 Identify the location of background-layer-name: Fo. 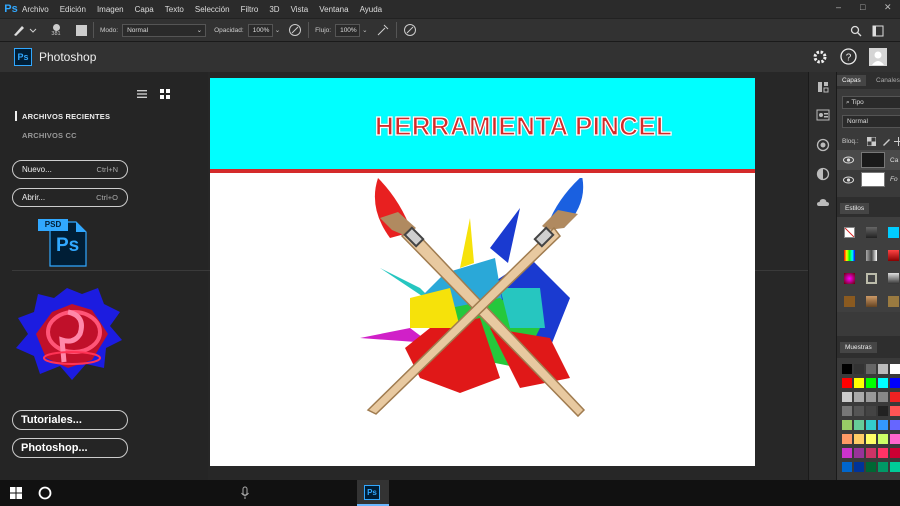
(894, 179).